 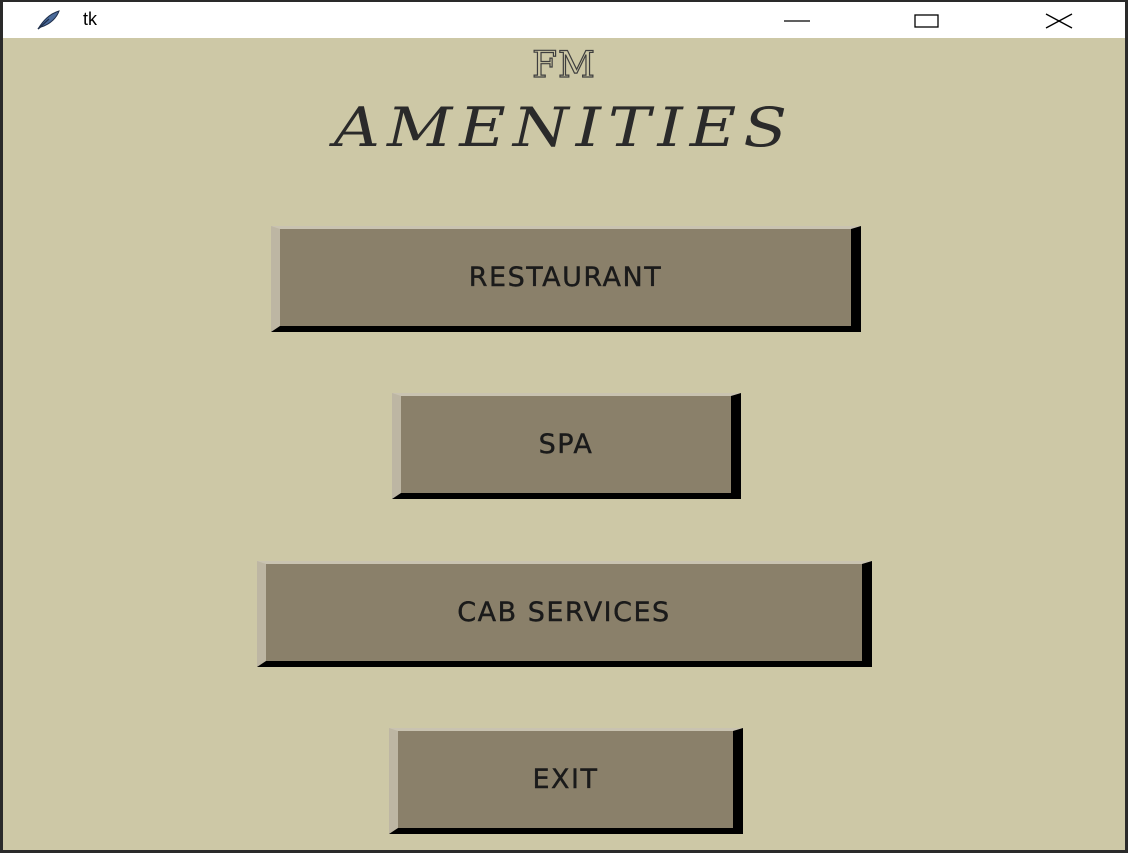 I want to click on maximize-icon, so click(x=926, y=21).